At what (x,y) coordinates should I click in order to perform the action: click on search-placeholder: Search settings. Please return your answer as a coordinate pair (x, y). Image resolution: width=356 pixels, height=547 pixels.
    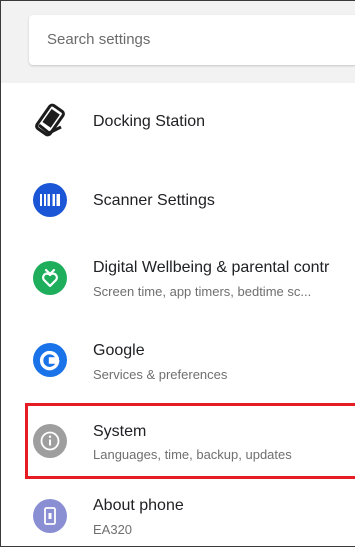
    Looking at the image, I should click on (99, 39).